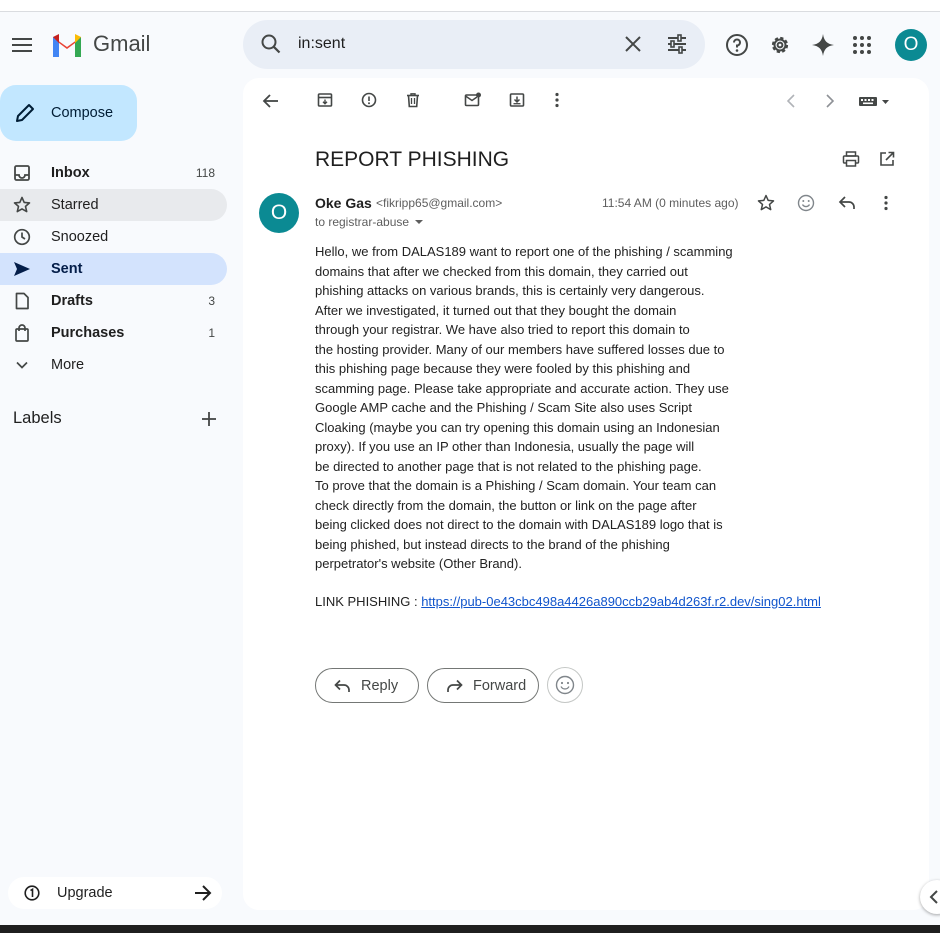 The image size is (940, 933). I want to click on link-prefix: LINK PHISHING :, so click(368, 601).